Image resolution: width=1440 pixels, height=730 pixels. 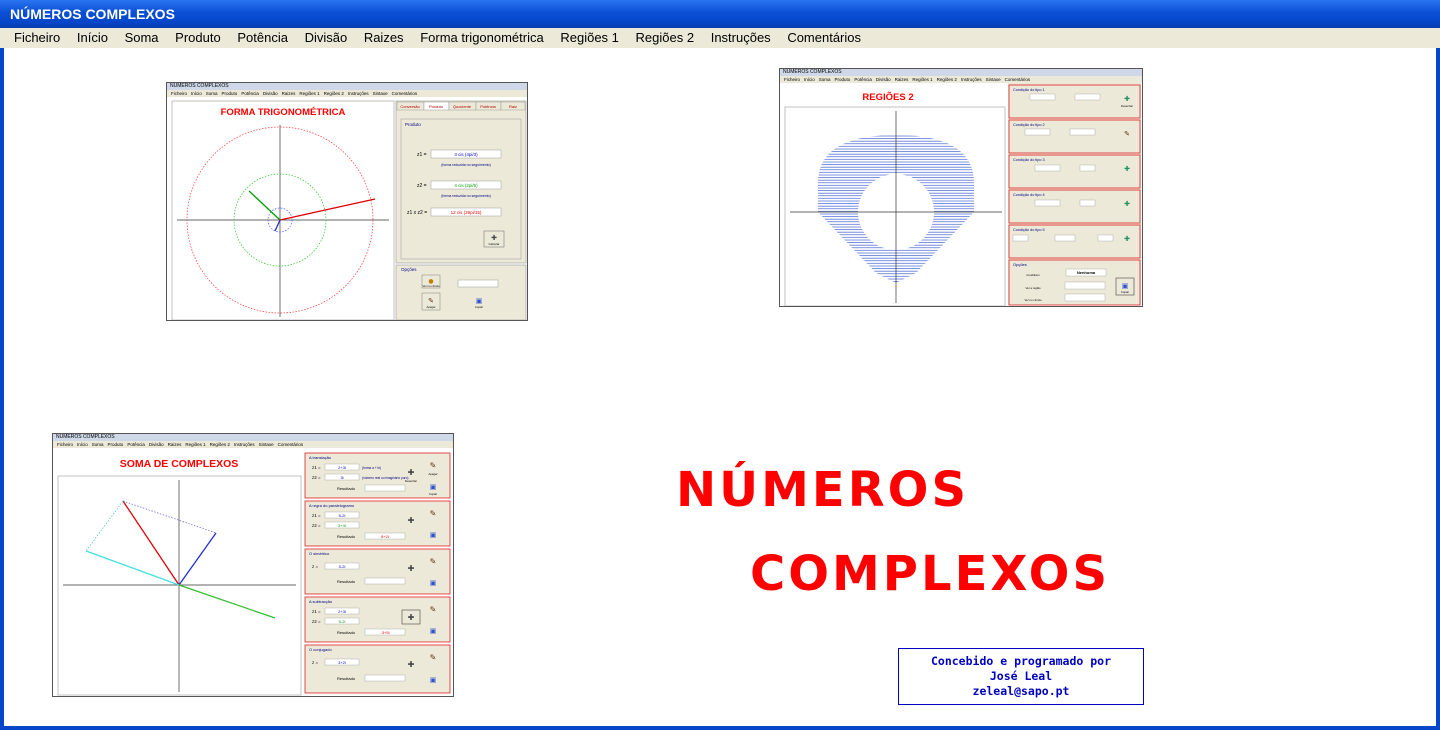 What do you see at coordinates (332, 505) in the screenshot?
I see `thumb-soma-section: A regra do paralelogramo` at bounding box center [332, 505].